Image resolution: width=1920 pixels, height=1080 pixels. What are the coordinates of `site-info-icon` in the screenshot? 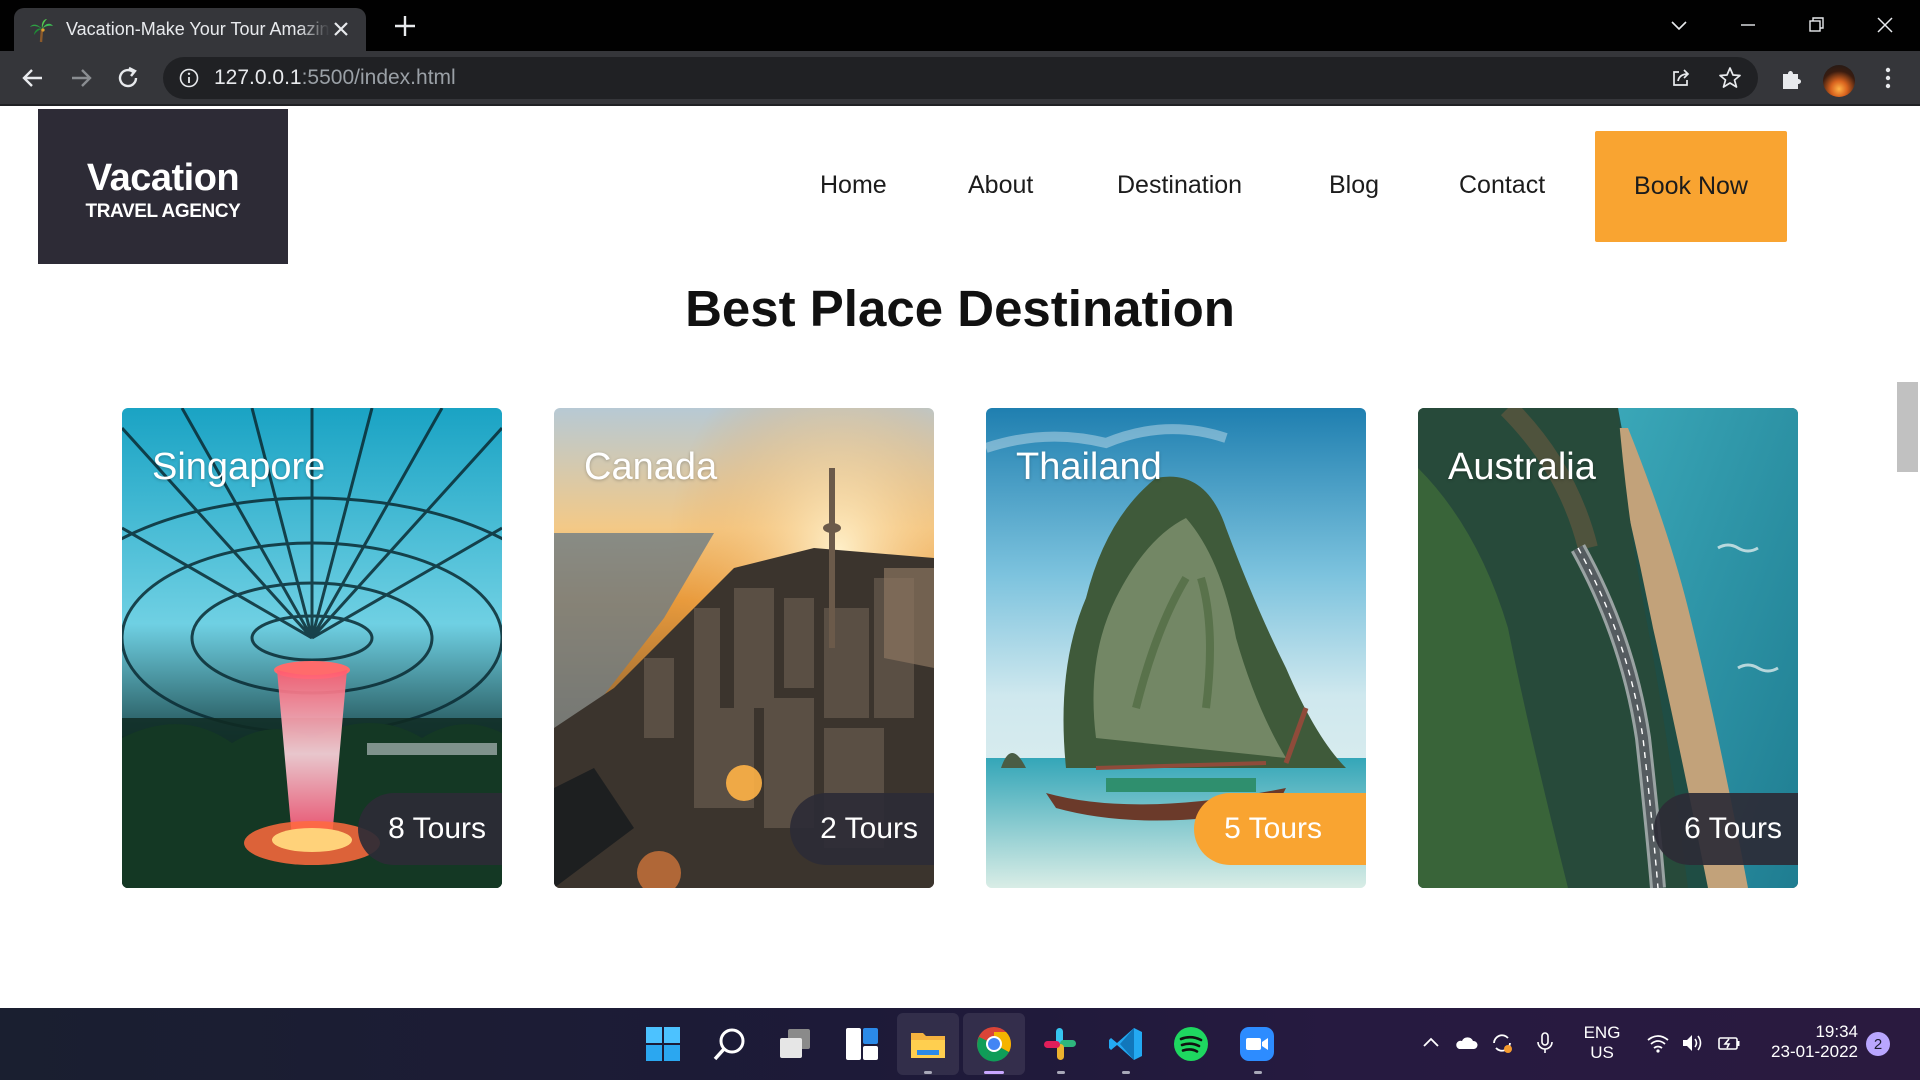 It's located at (189, 78).